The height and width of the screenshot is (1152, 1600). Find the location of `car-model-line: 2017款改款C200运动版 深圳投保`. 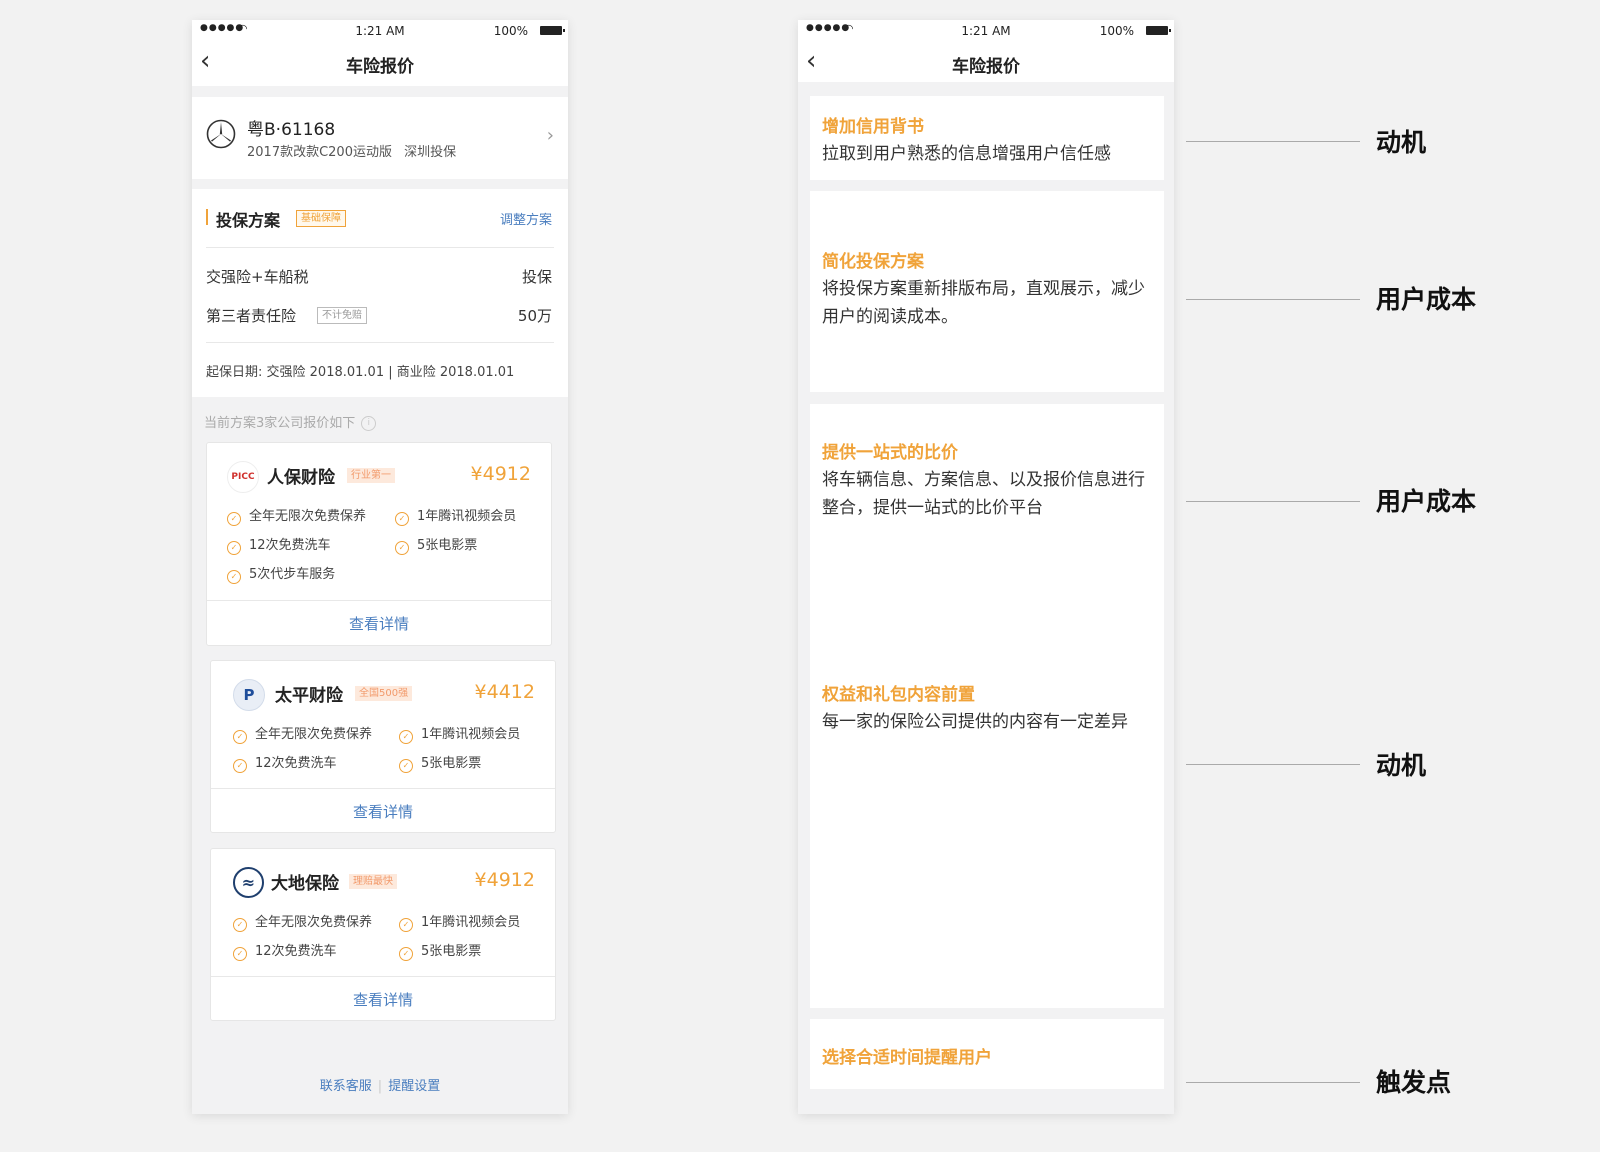

car-model-line: 2017款改款C200运动版 深圳投保 is located at coordinates (351, 150).